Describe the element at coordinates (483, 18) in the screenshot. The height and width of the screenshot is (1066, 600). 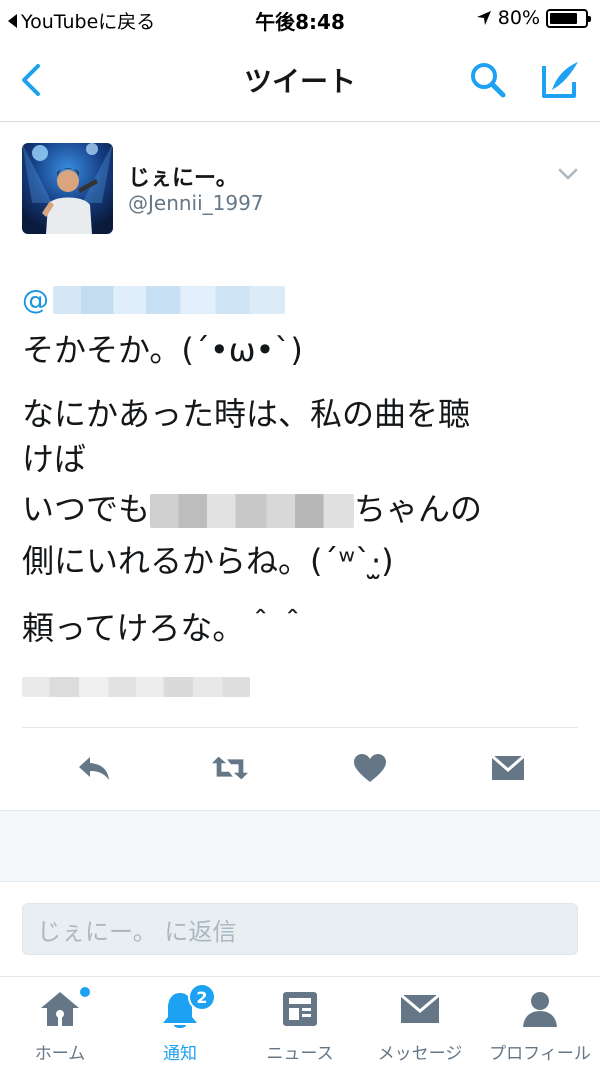
I see `location-arrow-icon` at that location.